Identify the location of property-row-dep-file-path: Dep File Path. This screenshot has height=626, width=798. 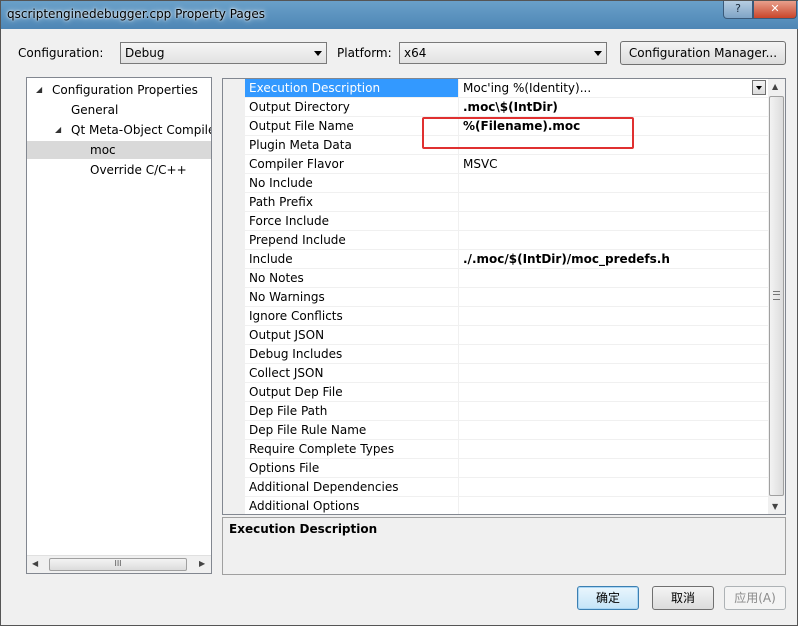
(507, 411).